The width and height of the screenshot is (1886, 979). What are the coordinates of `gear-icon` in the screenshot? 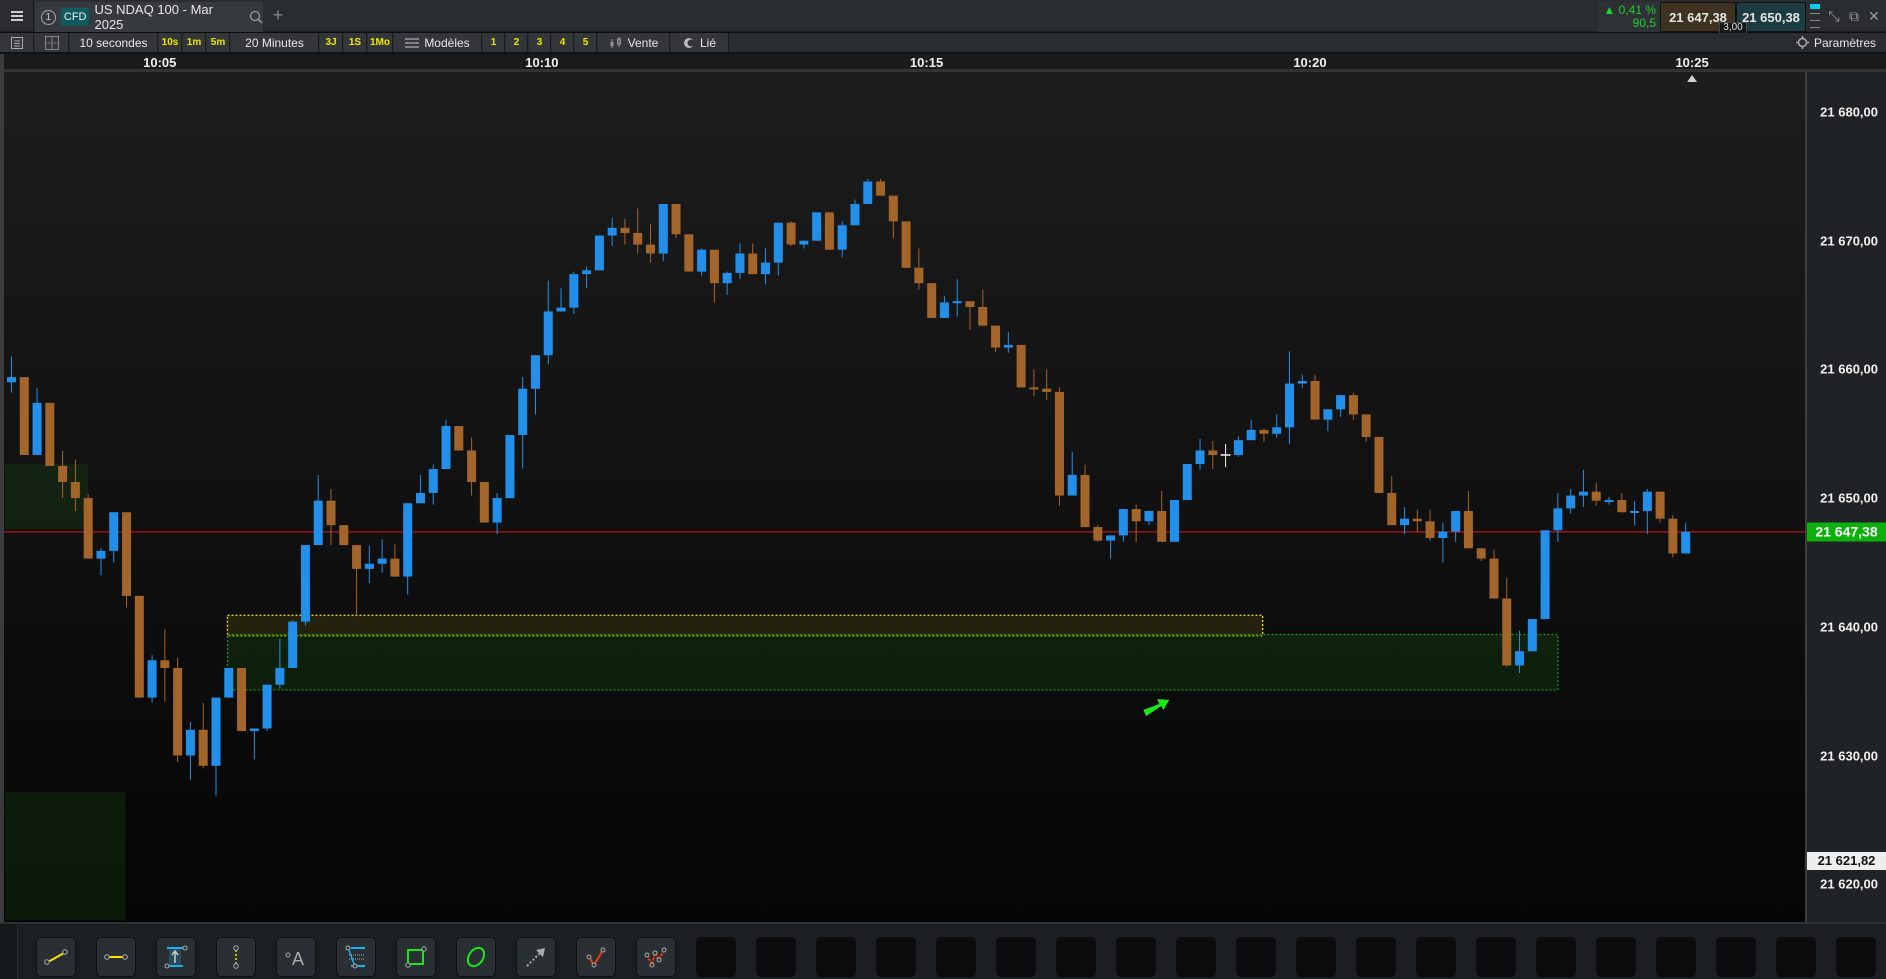 It's located at (1802, 42).